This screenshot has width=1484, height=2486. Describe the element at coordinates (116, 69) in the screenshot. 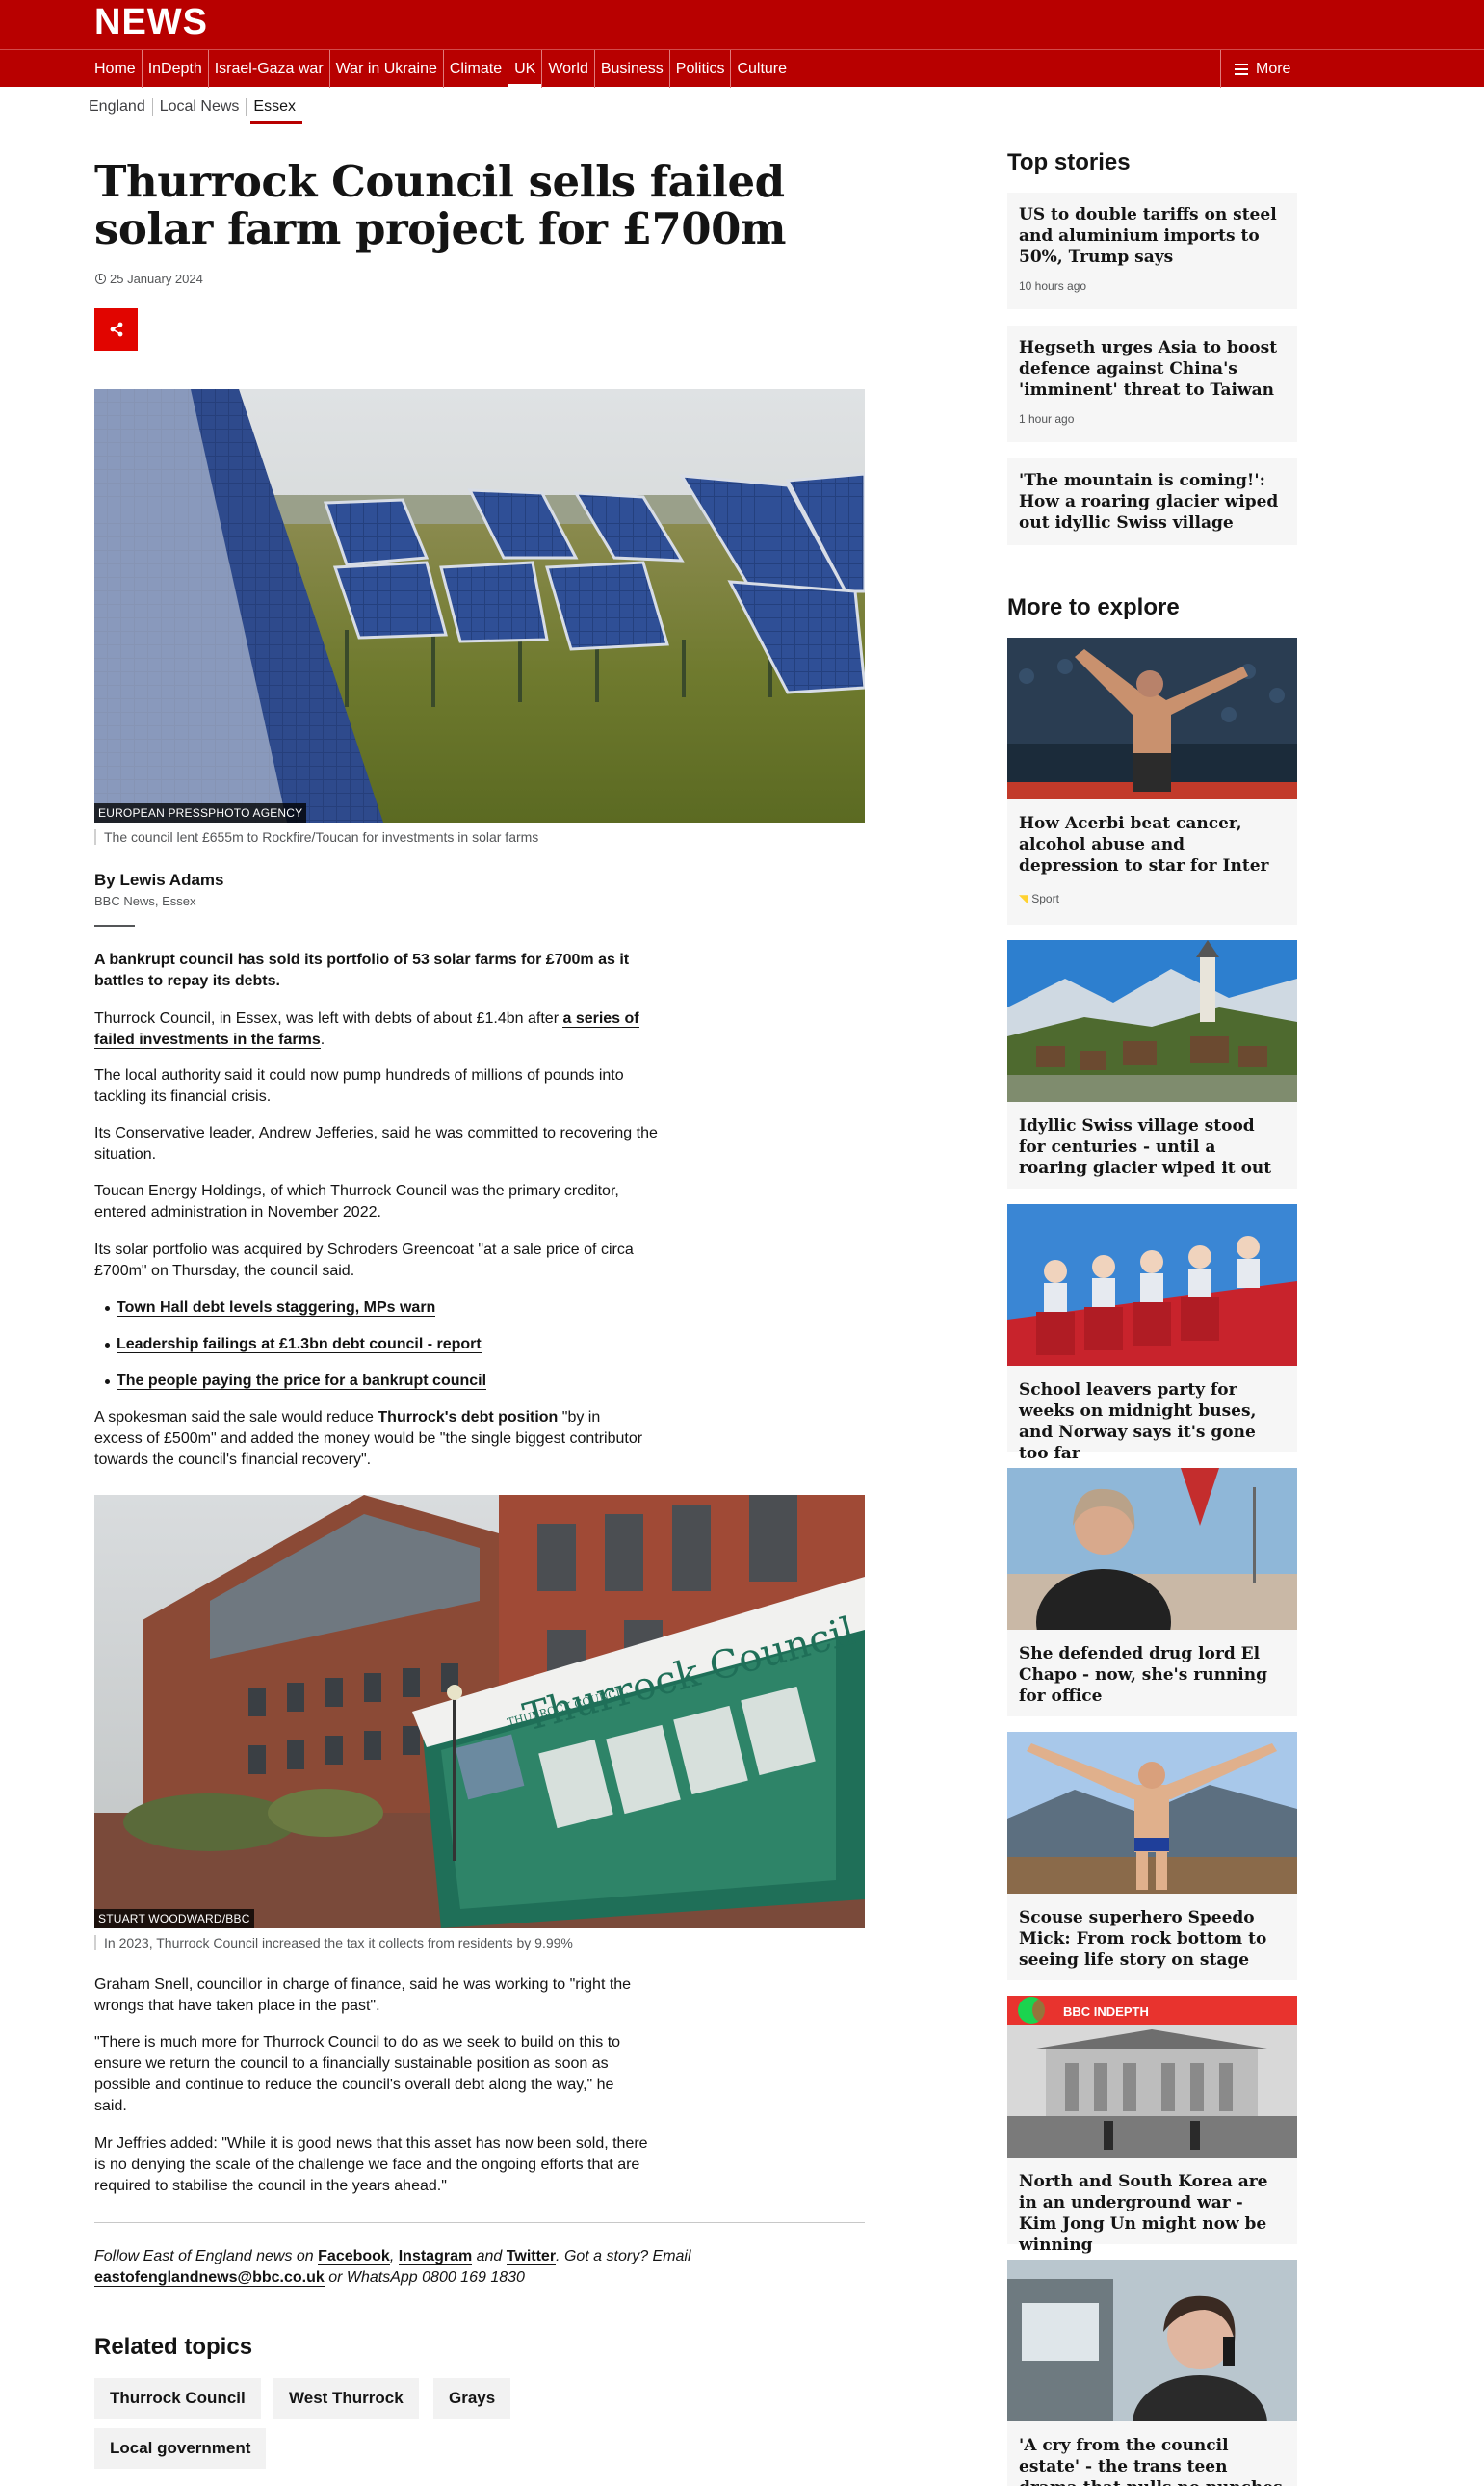

I see `nav-home: Home` at that location.